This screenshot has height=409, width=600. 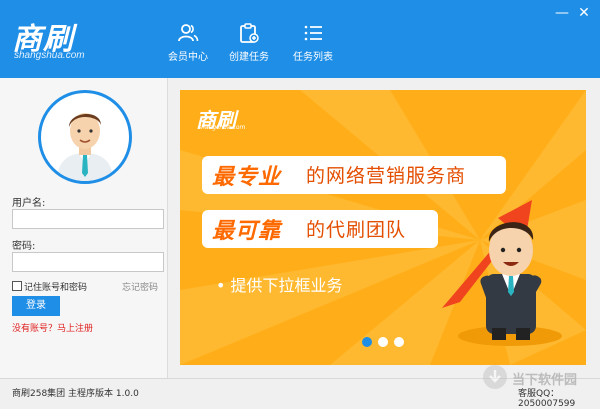 I want to click on download-arrow-icon, so click(x=495, y=377).